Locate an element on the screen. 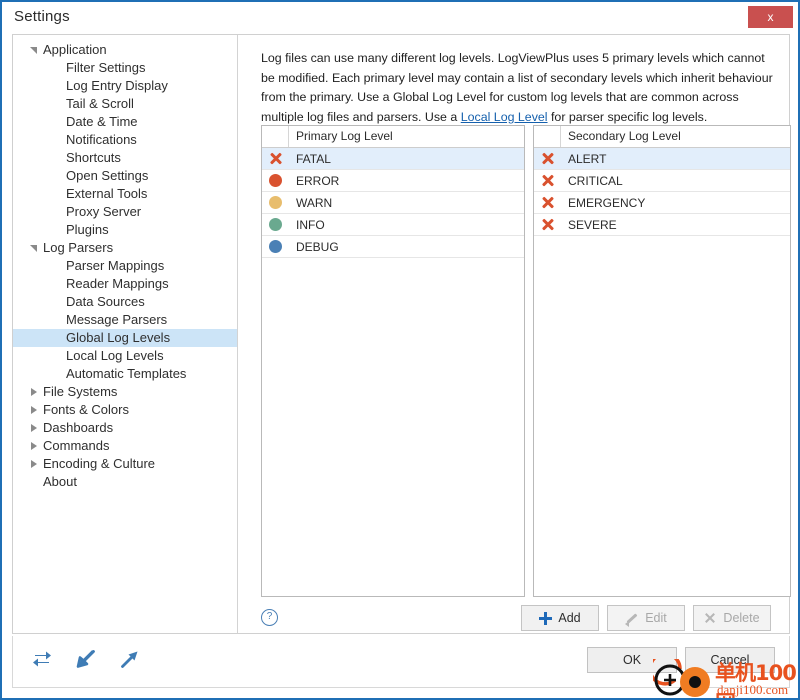 This screenshot has height=700, width=800. sidebar-item-label: About is located at coordinates (60, 481).